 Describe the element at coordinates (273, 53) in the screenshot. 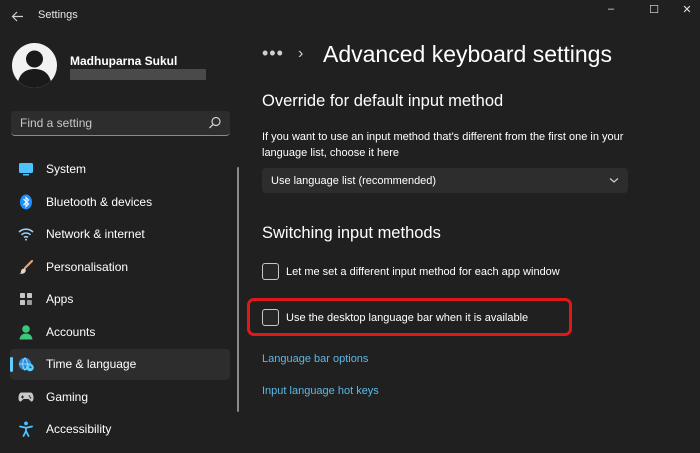

I see `breadcrumb-more-button: •••` at that location.